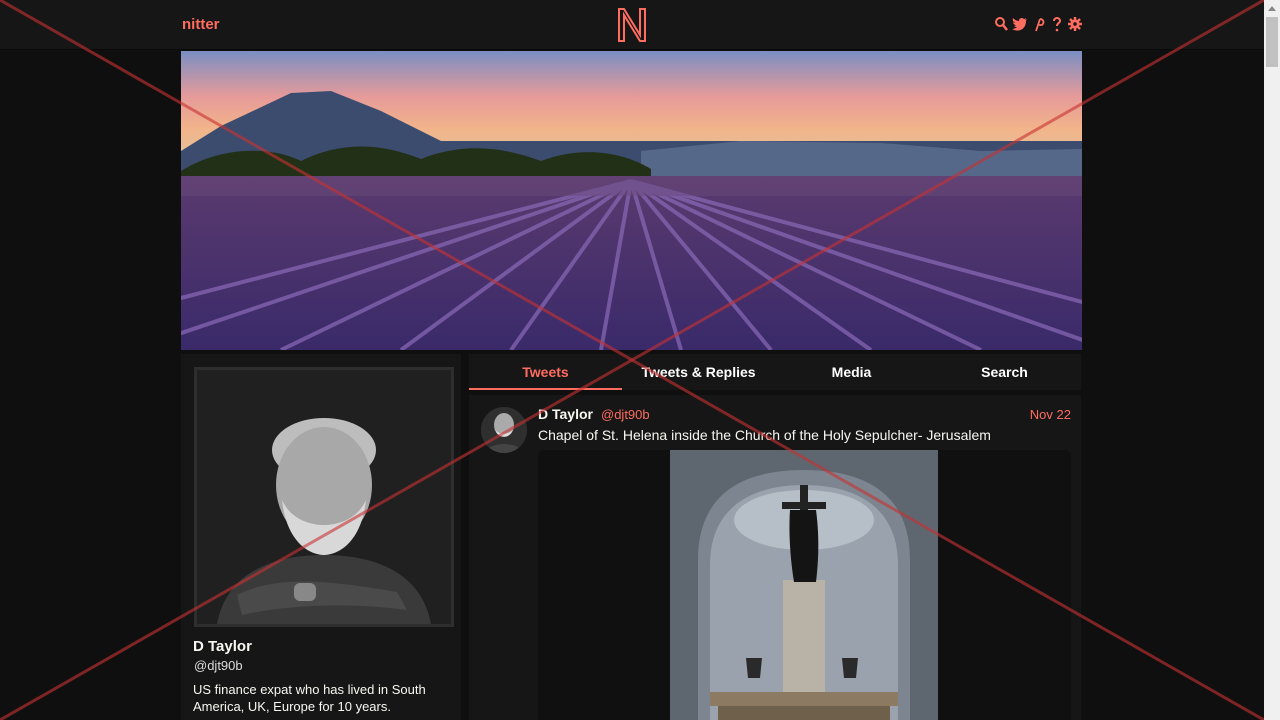  Describe the element at coordinates (1004, 372) in the screenshot. I see `tab-search: Search` at that location.